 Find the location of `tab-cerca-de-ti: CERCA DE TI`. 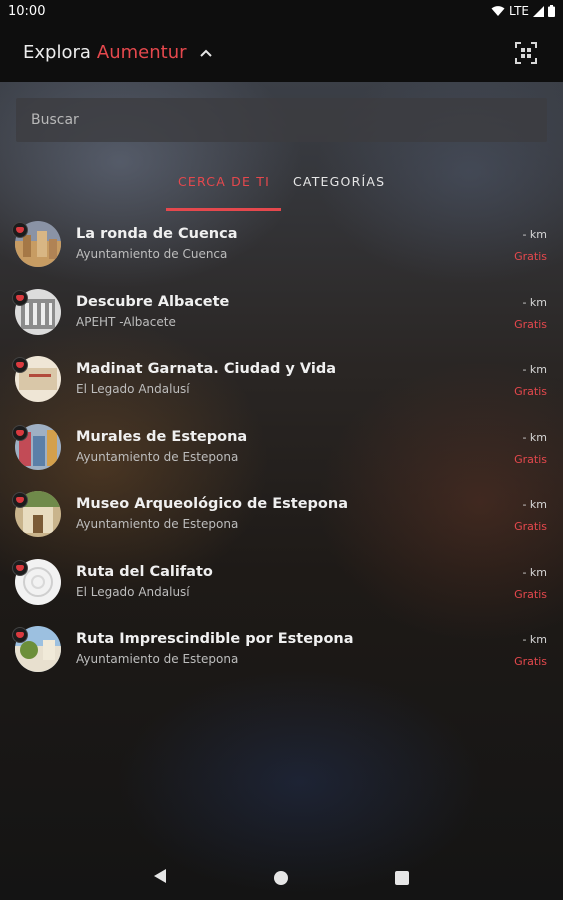

tab-cerca-de-ti: CERCA DE TI is located at coordinates (224, 181).